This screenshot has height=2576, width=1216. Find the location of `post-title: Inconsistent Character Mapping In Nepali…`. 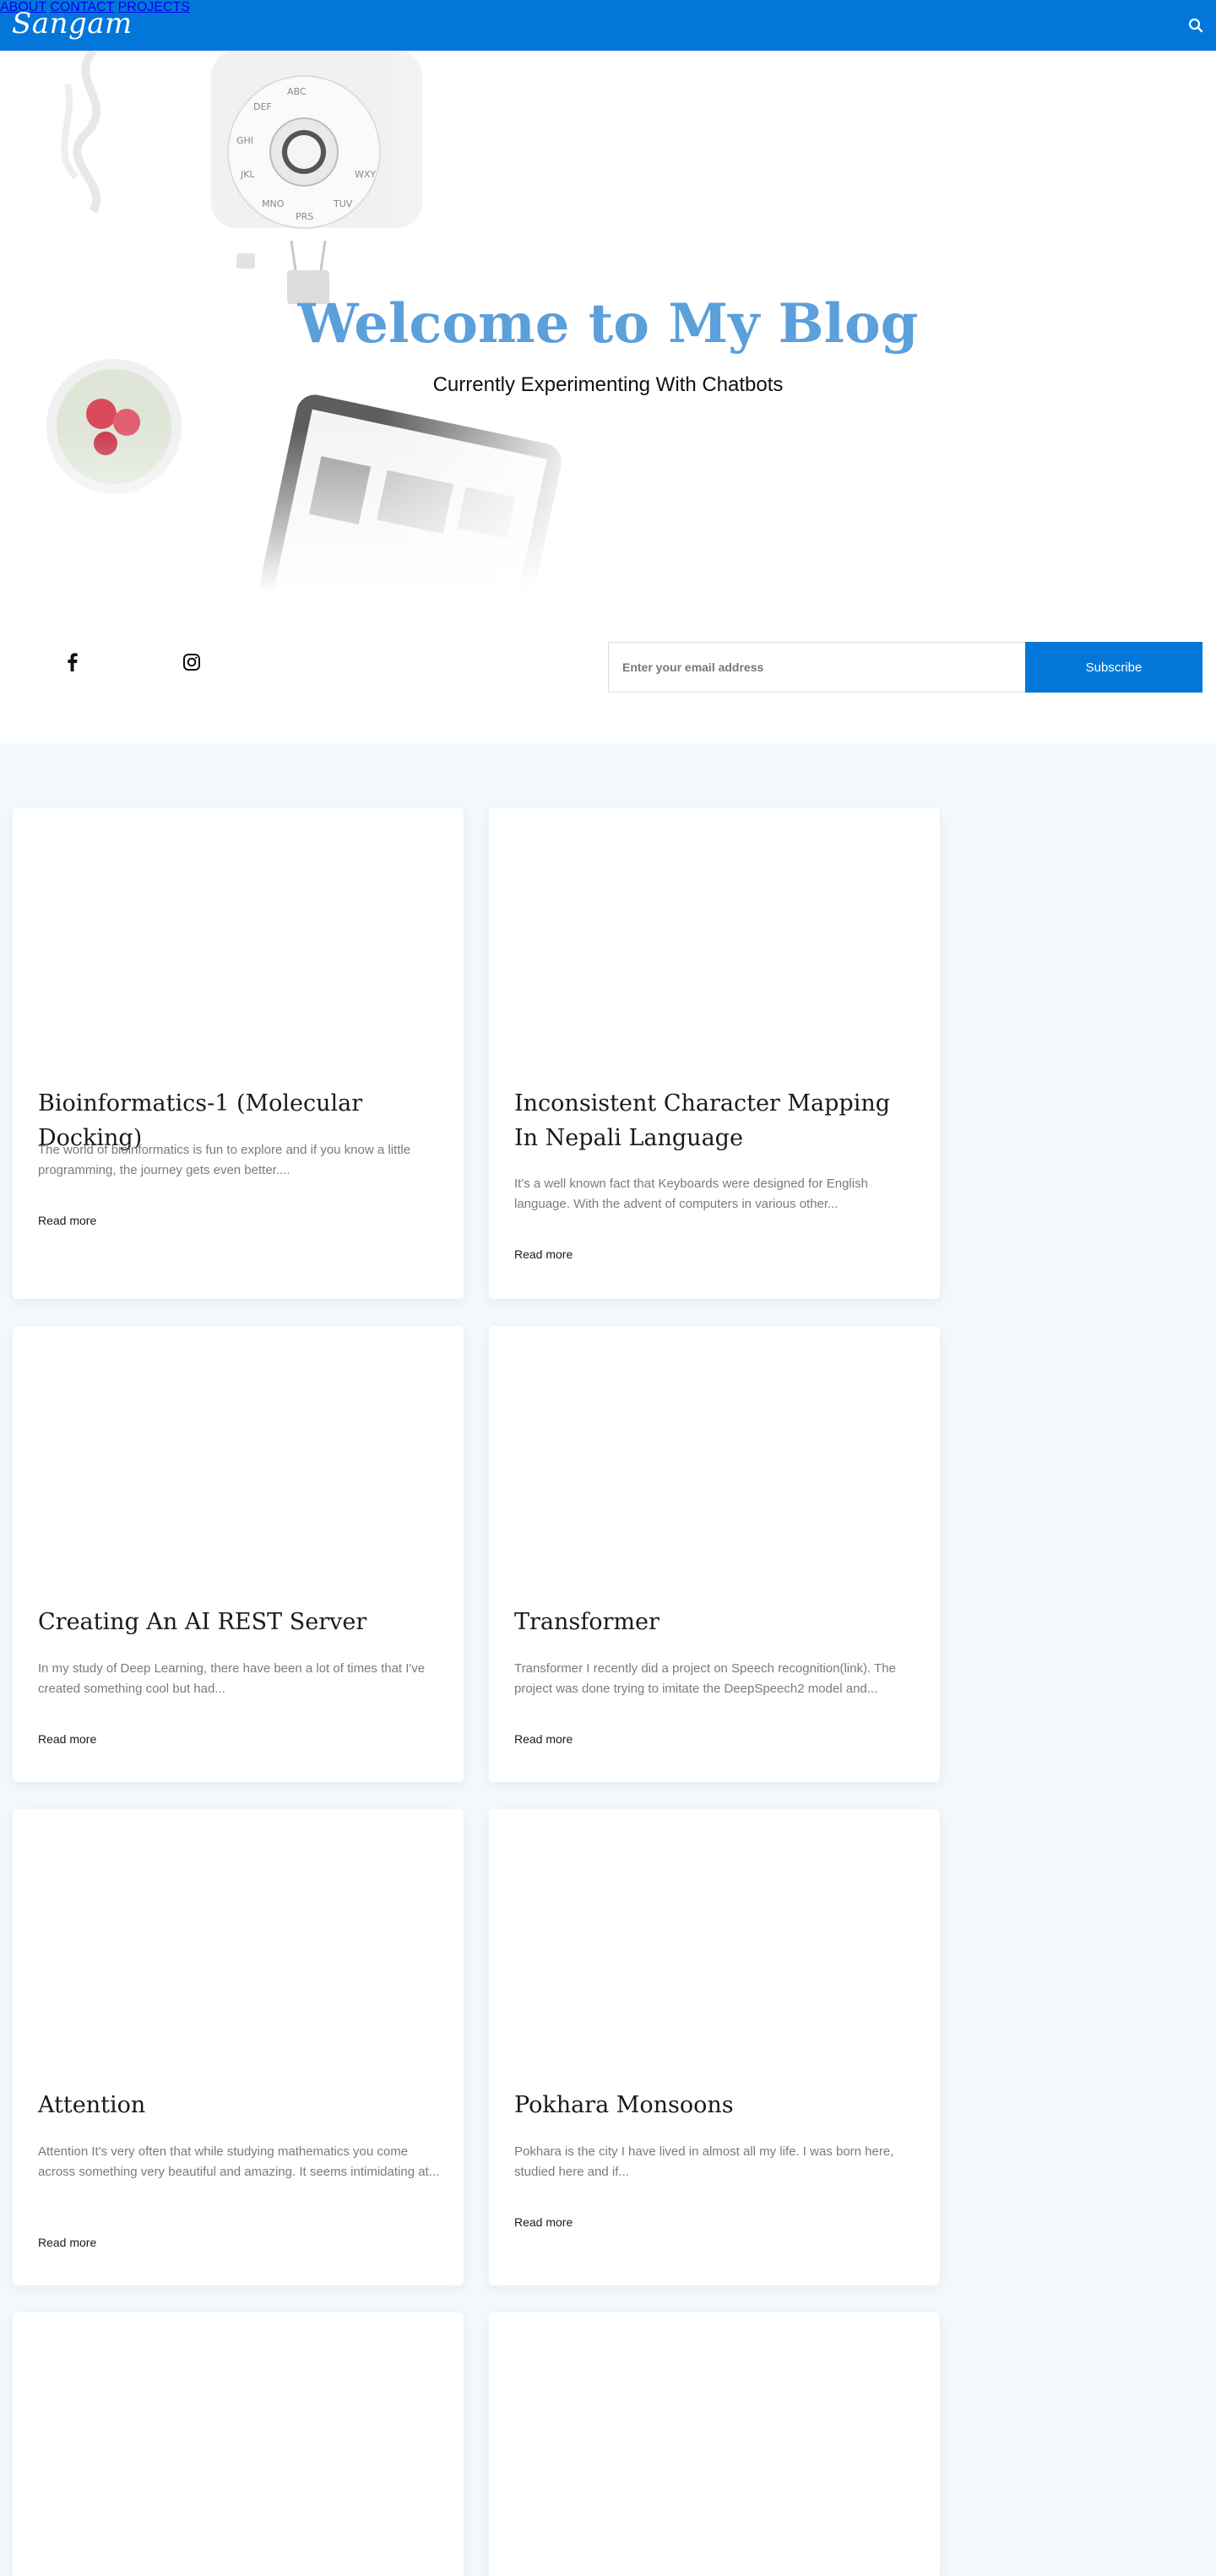

post-title: Inconsistent Character Mapping In Nepali… is located at coordinates (717, 1120).